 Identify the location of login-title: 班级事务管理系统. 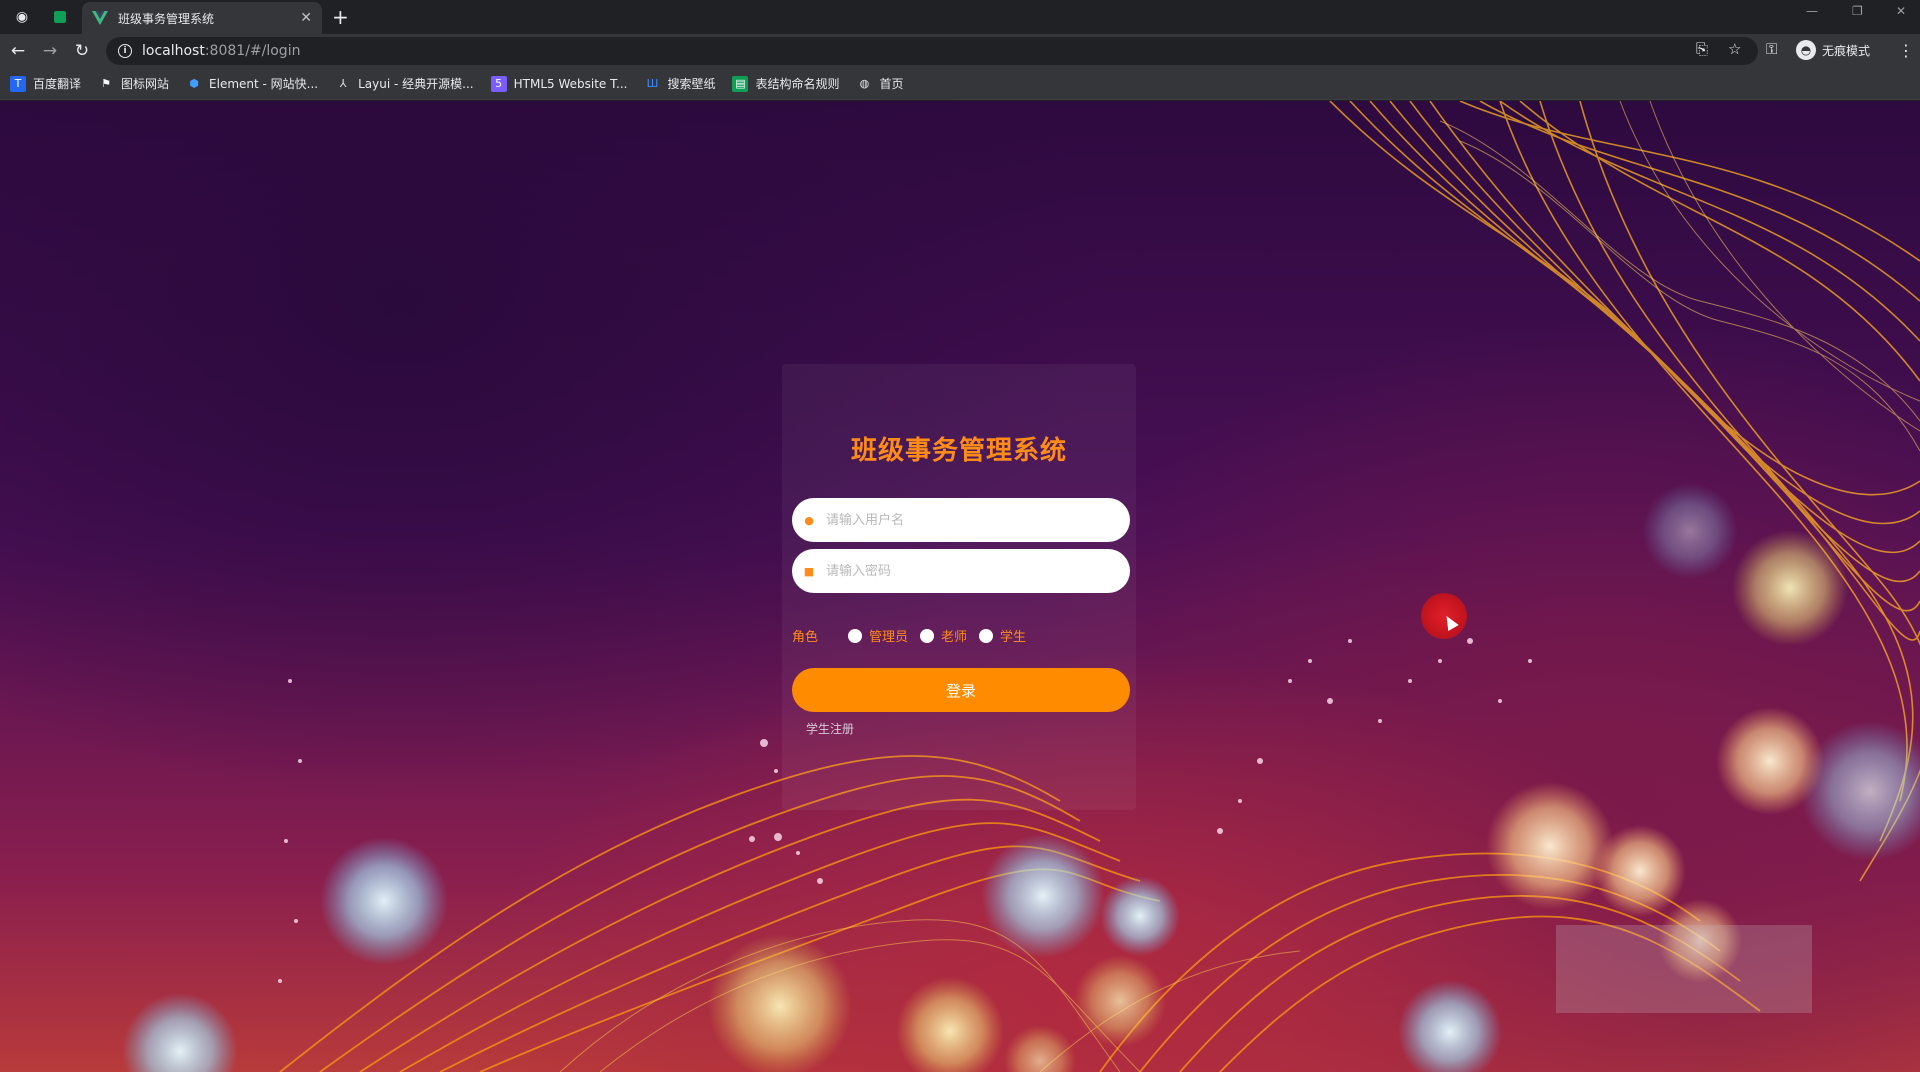
(958, 451).